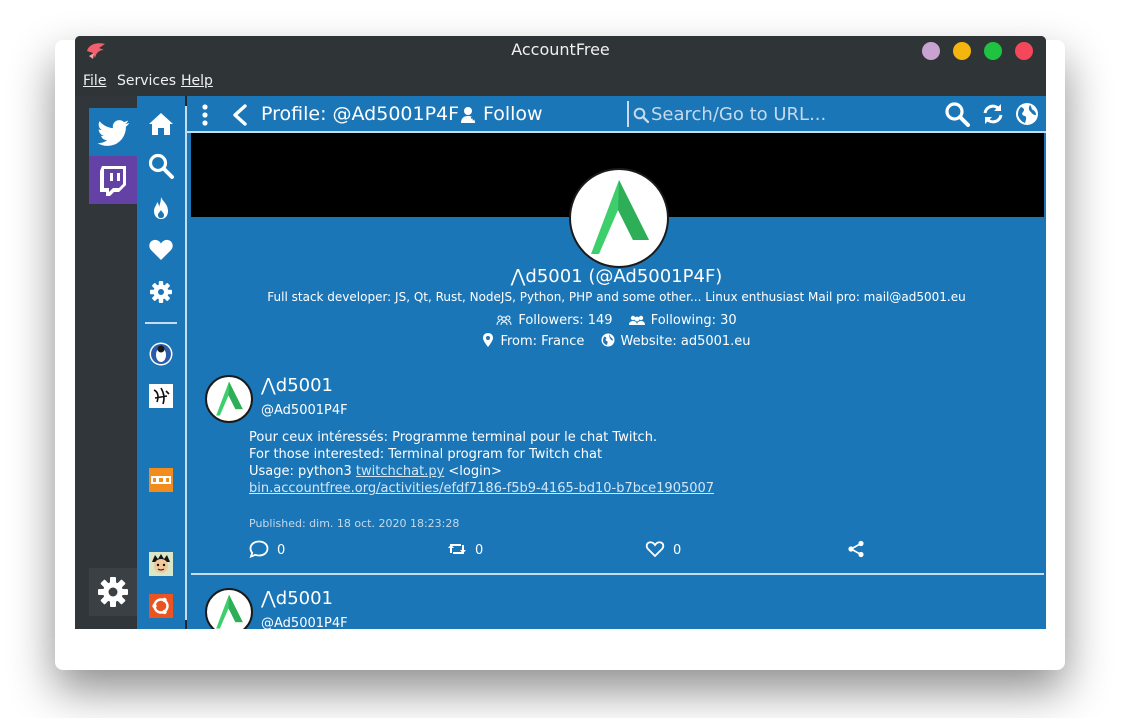  Describe the element at coordinates (457, 549) in the screenshot. I see `retweet-icon` at that location.